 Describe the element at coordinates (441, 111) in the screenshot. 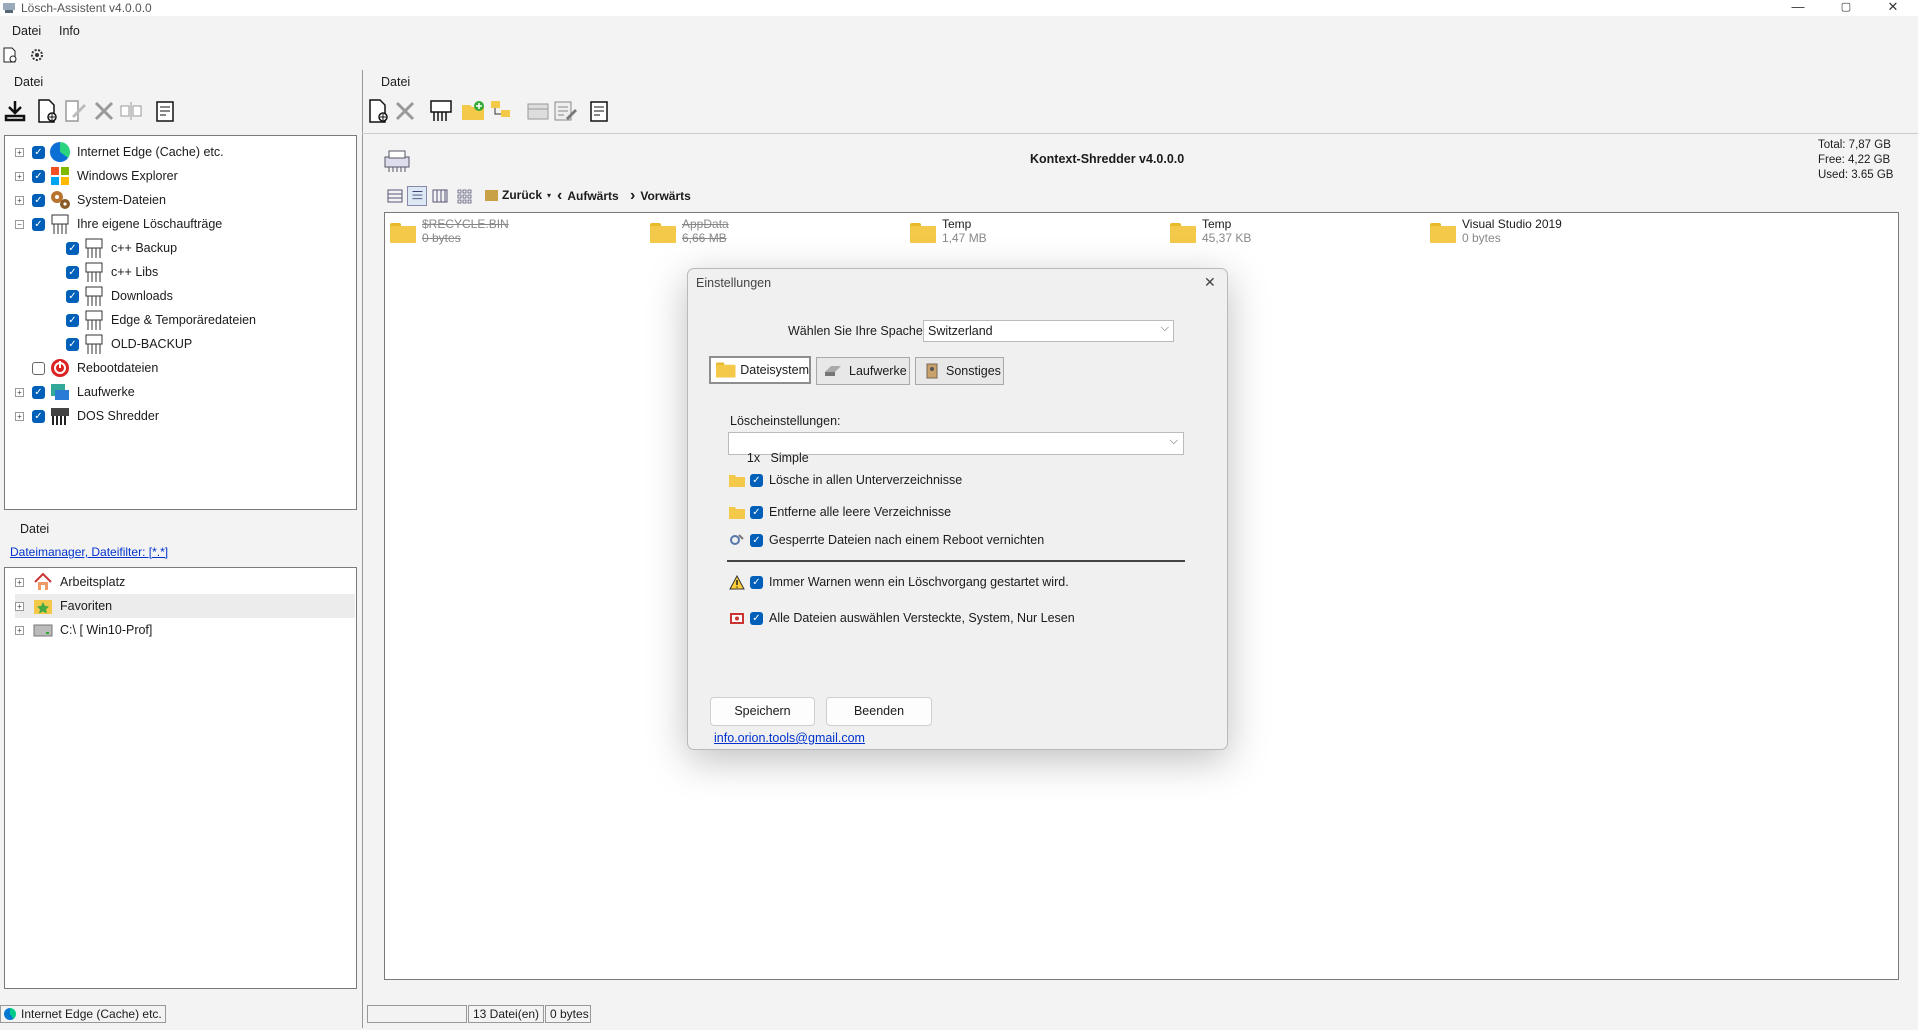

I see `shredder-icon` at that location.